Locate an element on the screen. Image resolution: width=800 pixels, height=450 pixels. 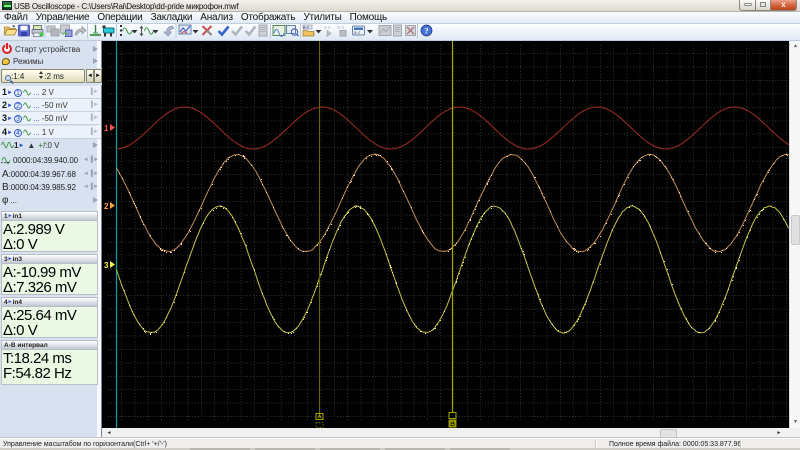
svg-text: 1 is located at coordinates (106, 128).